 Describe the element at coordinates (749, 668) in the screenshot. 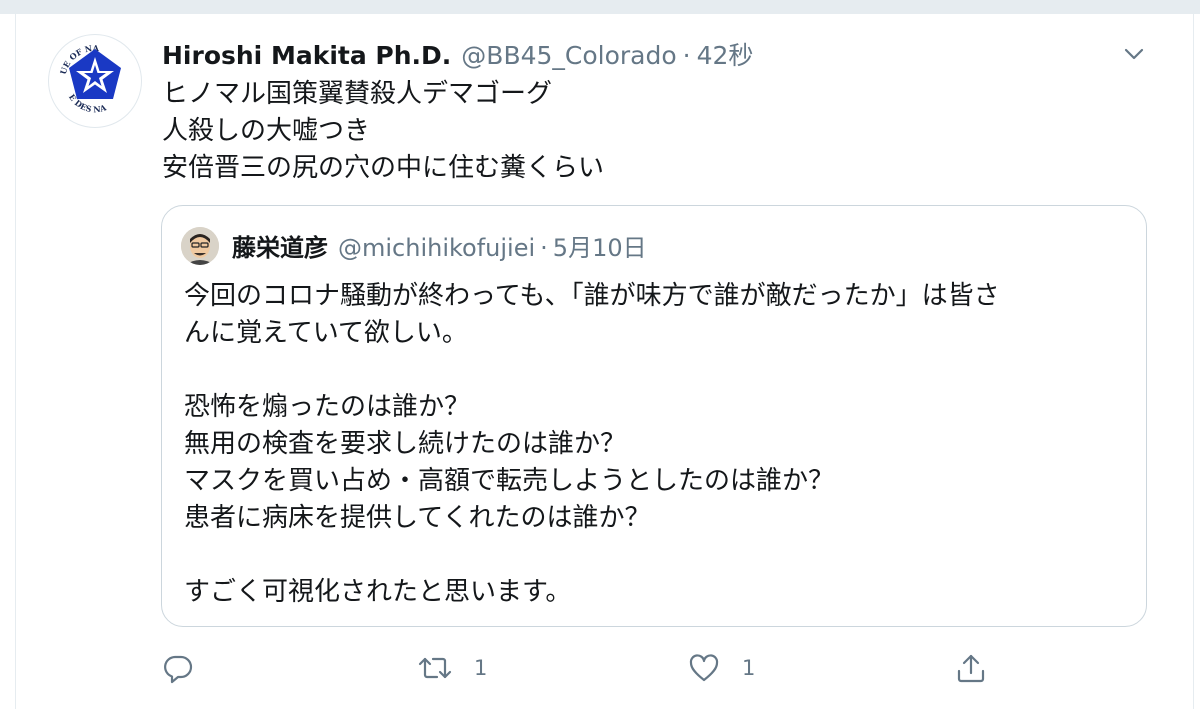

I see `like-count: 1` at that location.